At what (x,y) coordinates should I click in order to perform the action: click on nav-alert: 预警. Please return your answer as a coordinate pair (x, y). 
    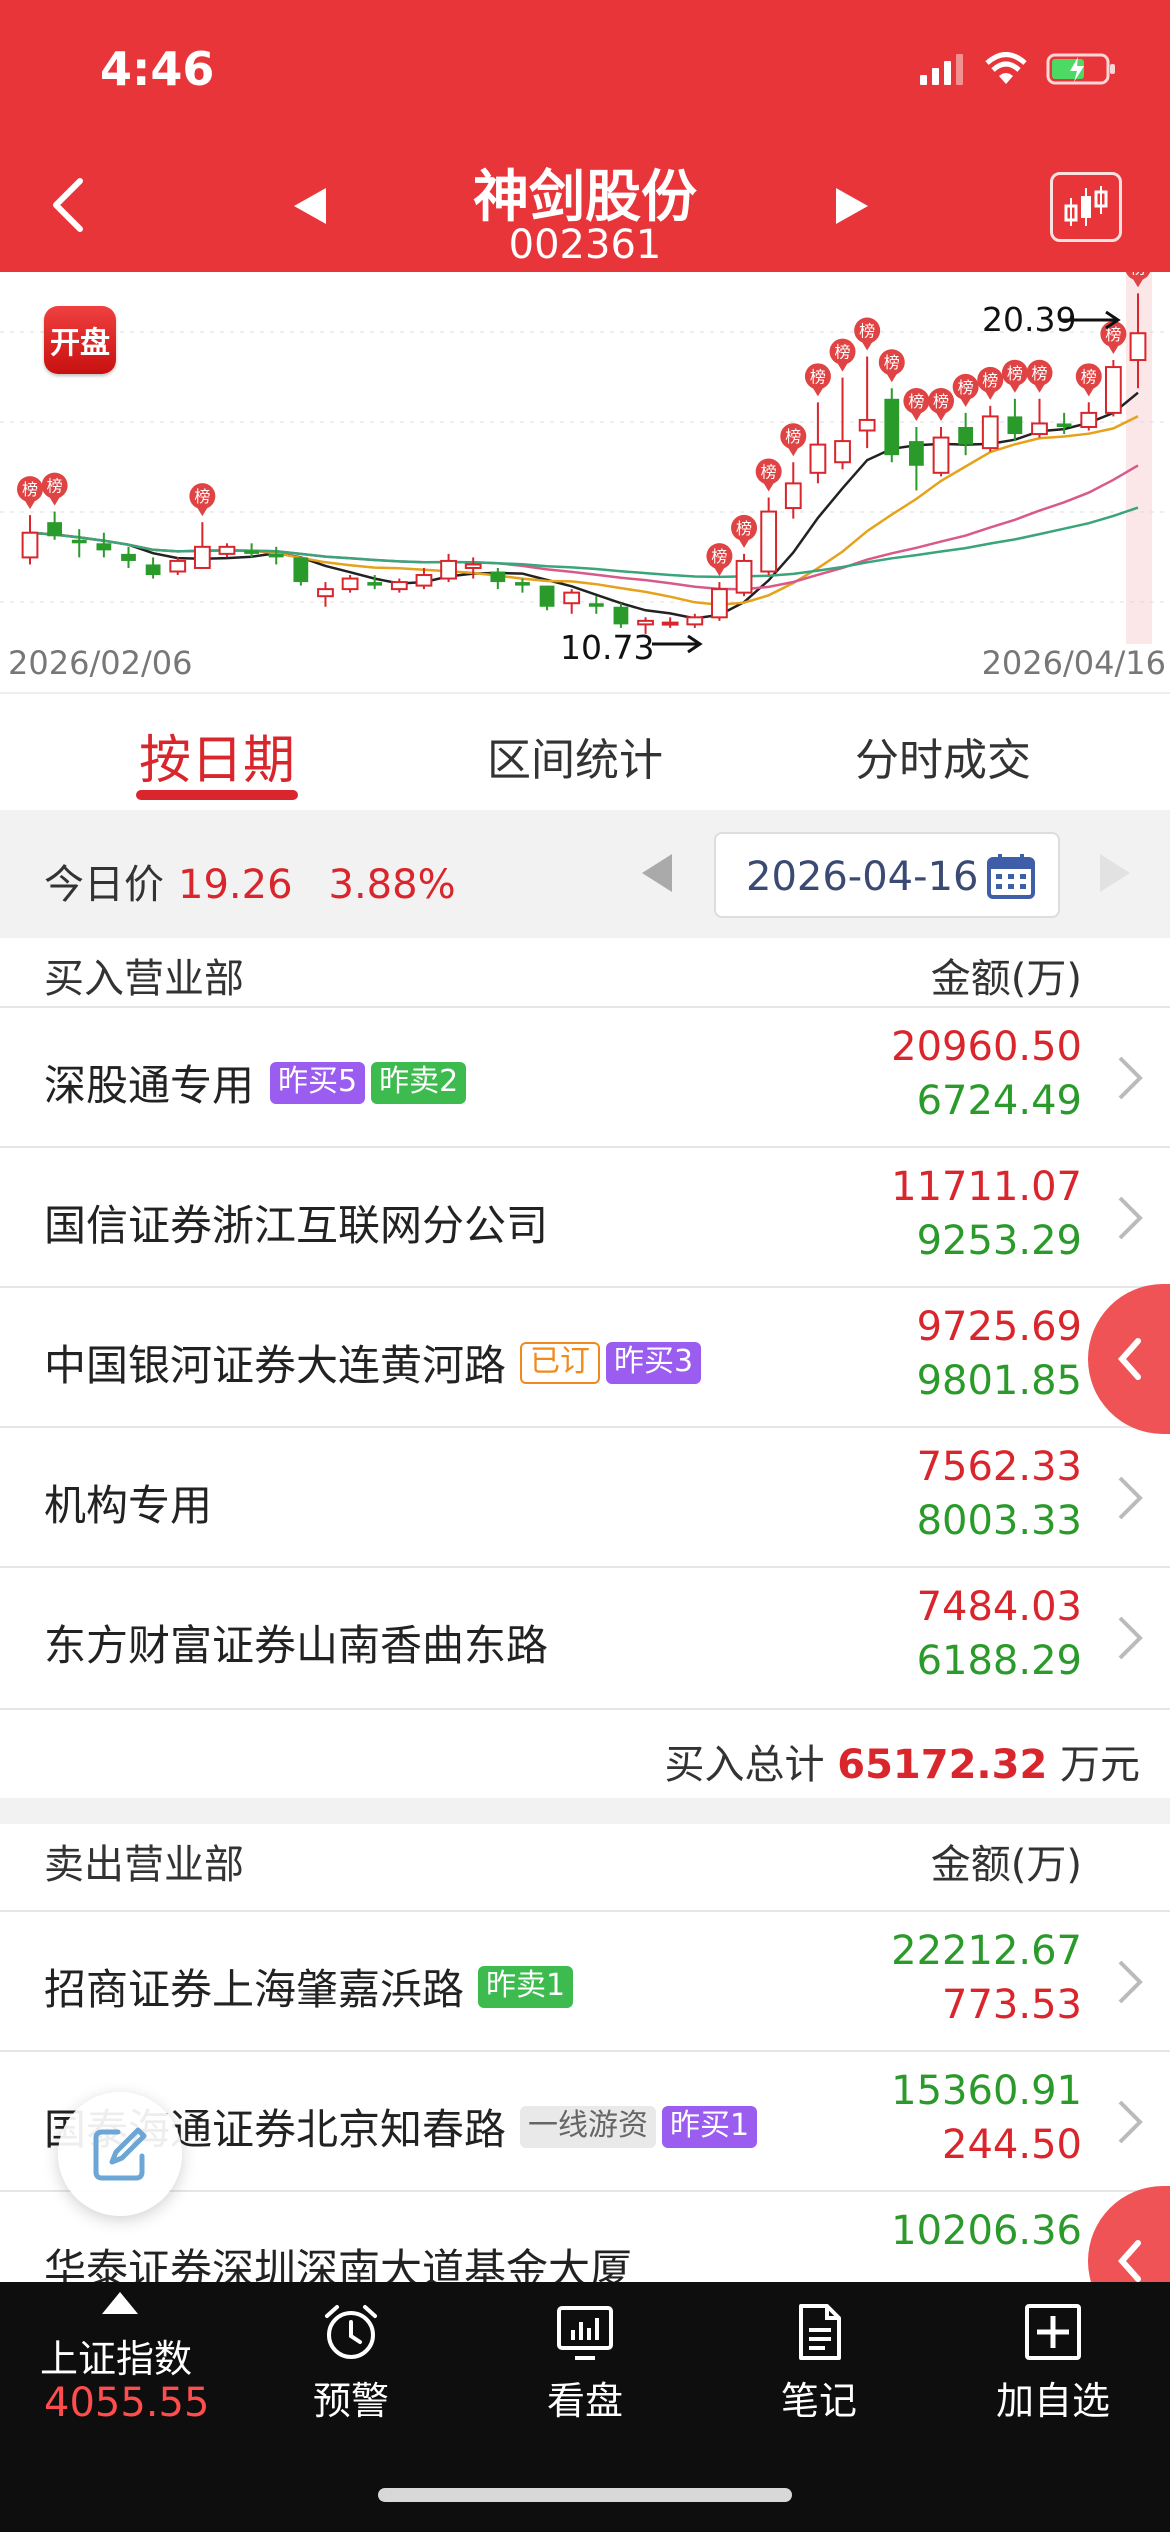
    Looking at the image, I should click on (351, 2357).